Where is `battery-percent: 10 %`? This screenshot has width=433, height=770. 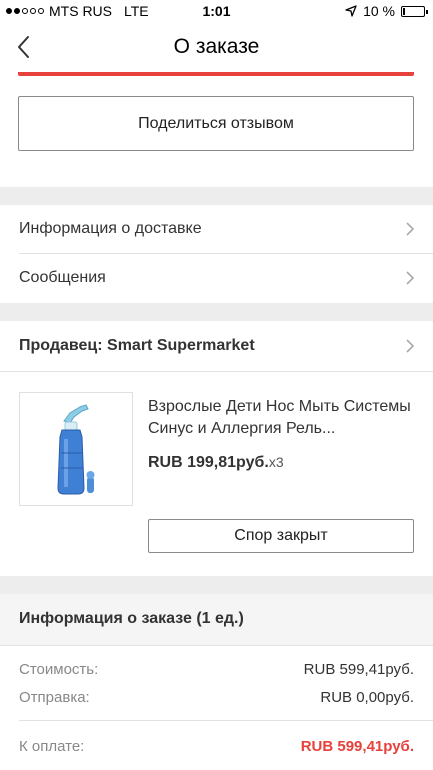 battery-percent: 10 % is located at coordinates (379, 11).